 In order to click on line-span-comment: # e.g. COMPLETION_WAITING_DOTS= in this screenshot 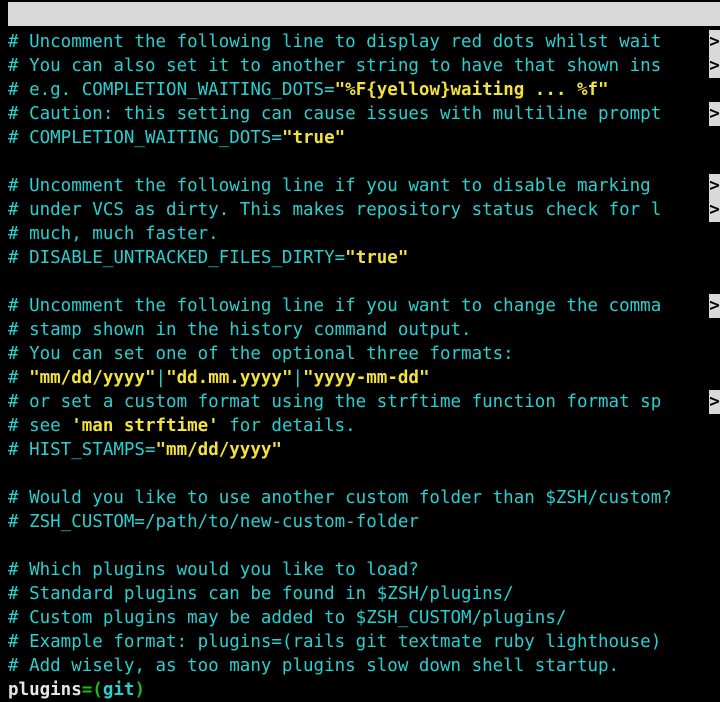, I will do `click(171, 90)`.